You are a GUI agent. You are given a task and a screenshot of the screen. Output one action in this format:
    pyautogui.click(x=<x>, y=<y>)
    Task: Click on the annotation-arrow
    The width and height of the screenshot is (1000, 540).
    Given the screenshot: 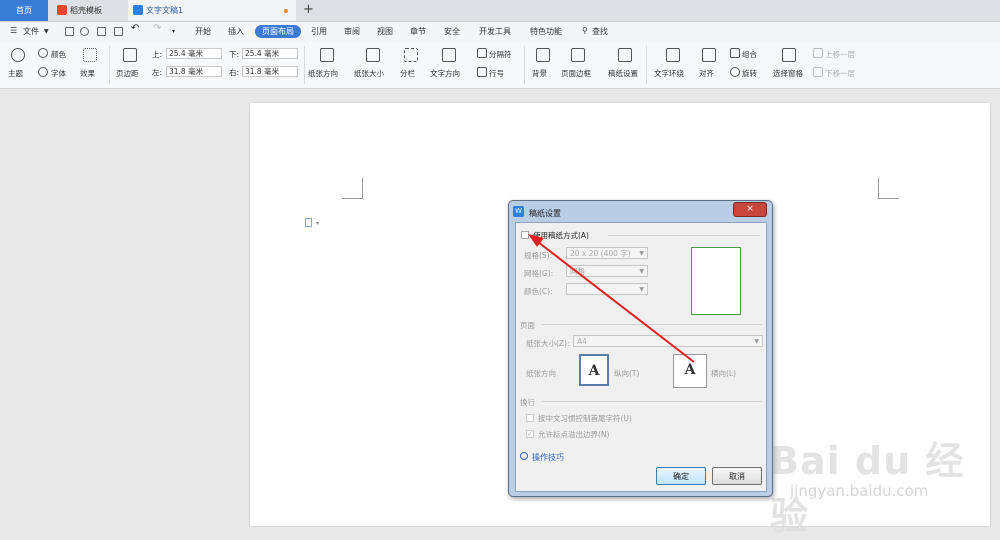 What is the action you would take?
    pyautogui.click(x=611, y=298)
    